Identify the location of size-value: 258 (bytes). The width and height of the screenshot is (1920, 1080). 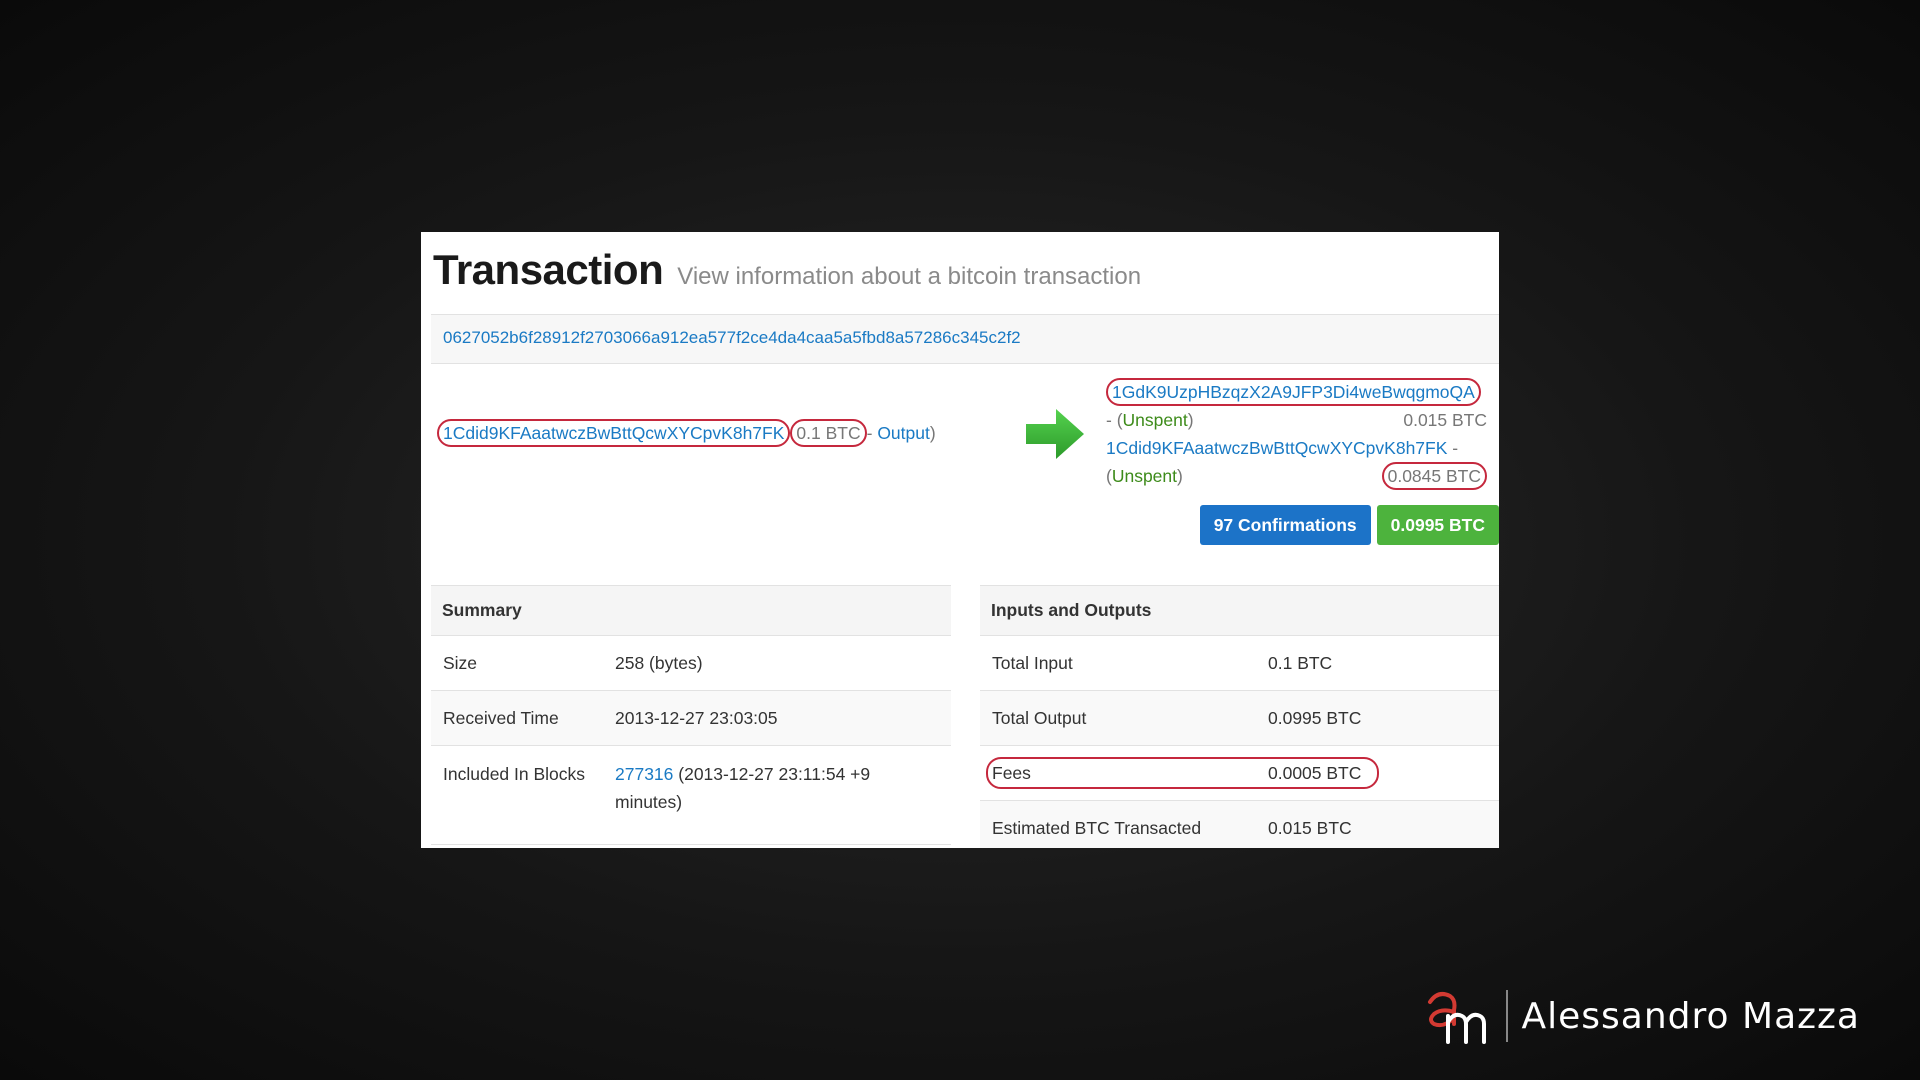
(777, 663).